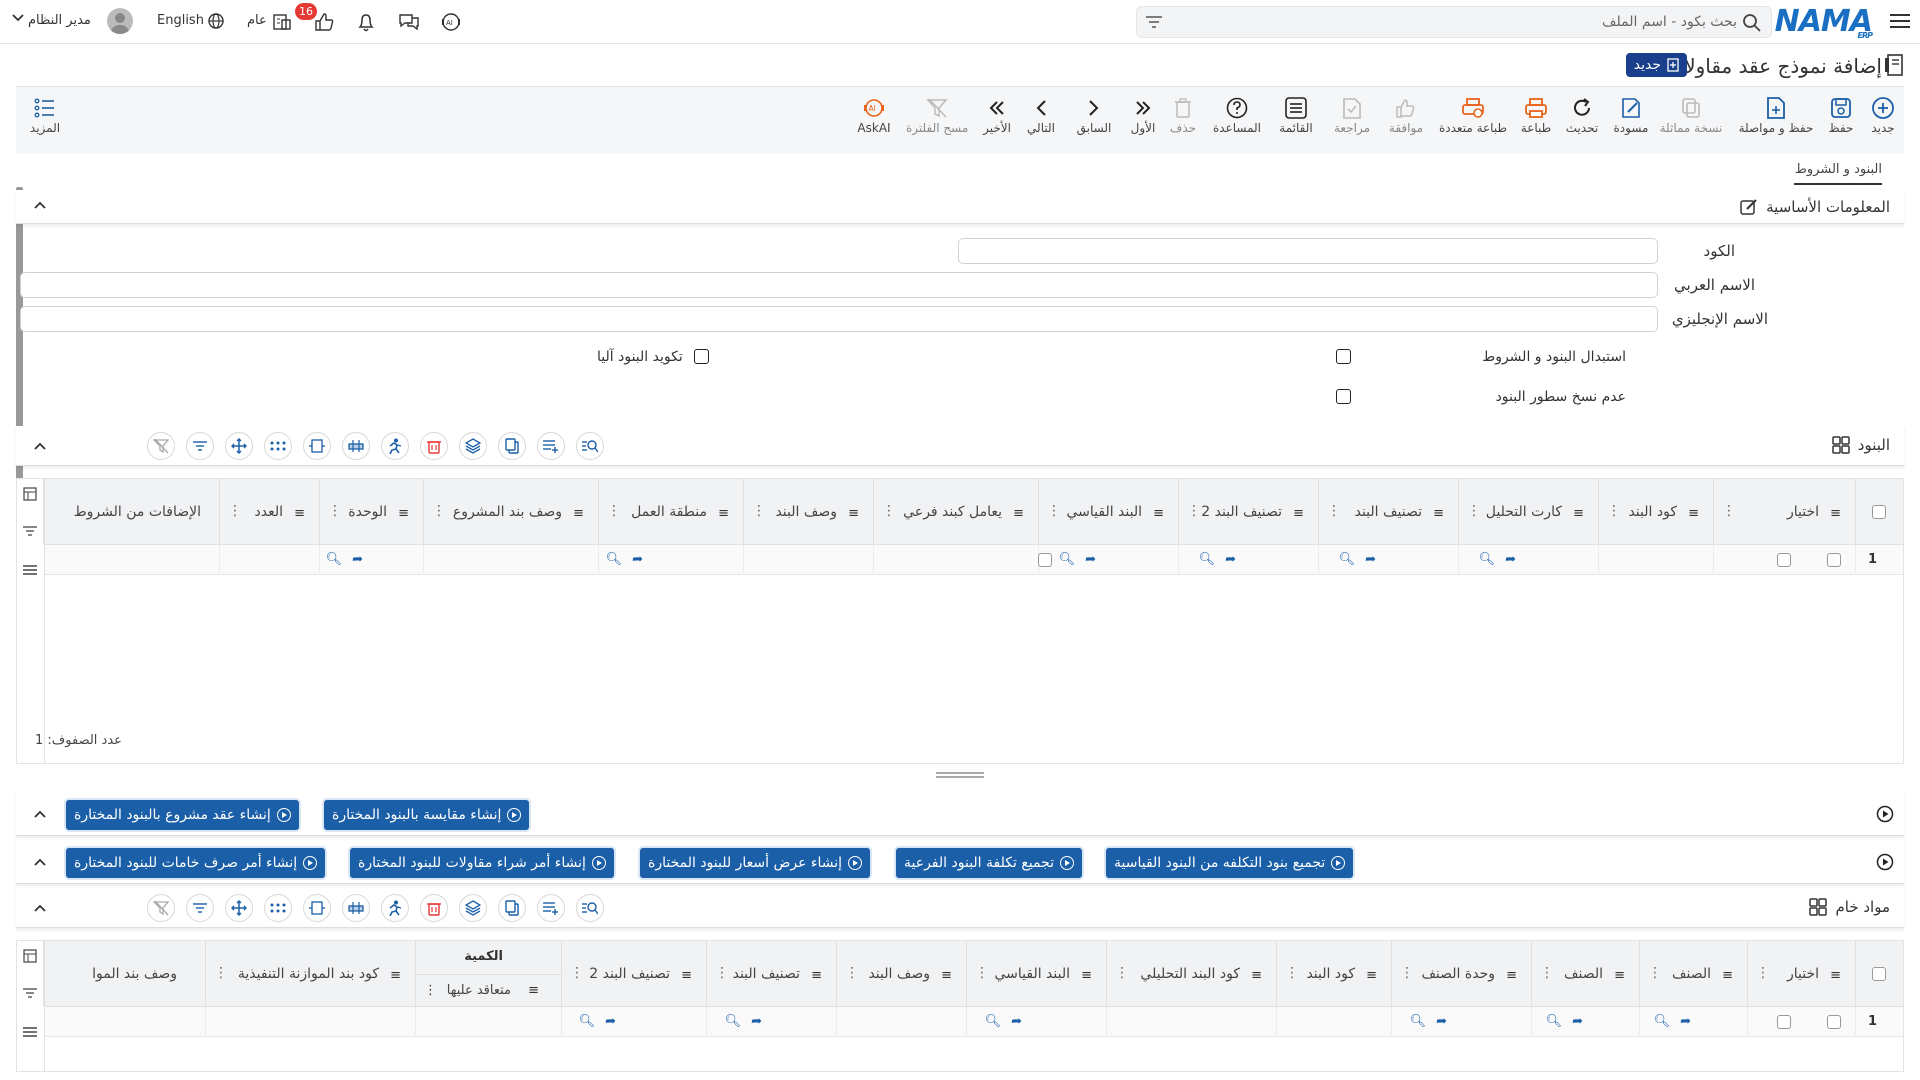 This screenshot has width=1920, height=1080. I want to click on column-header: كود بند الموازنة التنفيذية ≡ ⋮, so click(310, 973).